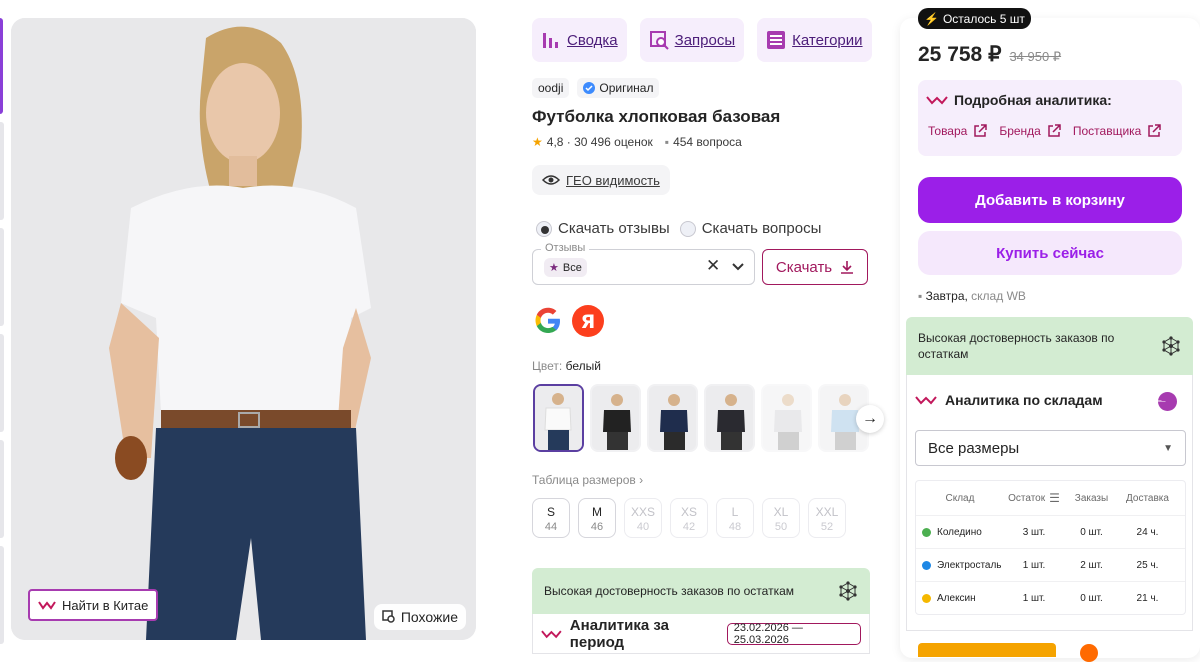 The height and width of the screenshot is (662, 1200). Describe the element at coordinates (1167, 401) in the screenshot. I see `pie-chart-icon` at that location.